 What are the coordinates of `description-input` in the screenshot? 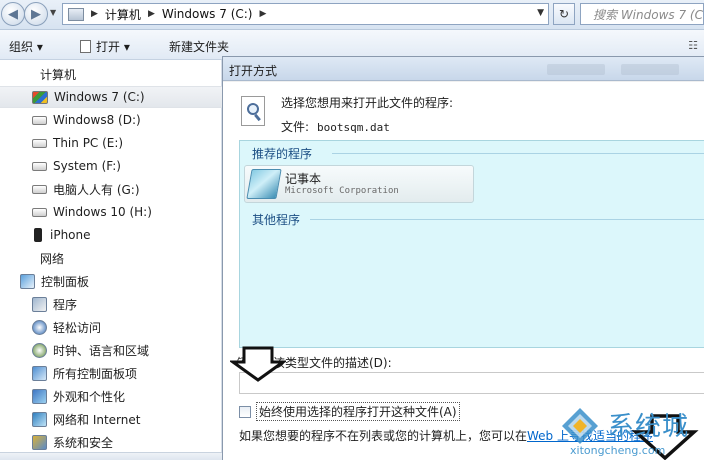 It's located at (471, 383).